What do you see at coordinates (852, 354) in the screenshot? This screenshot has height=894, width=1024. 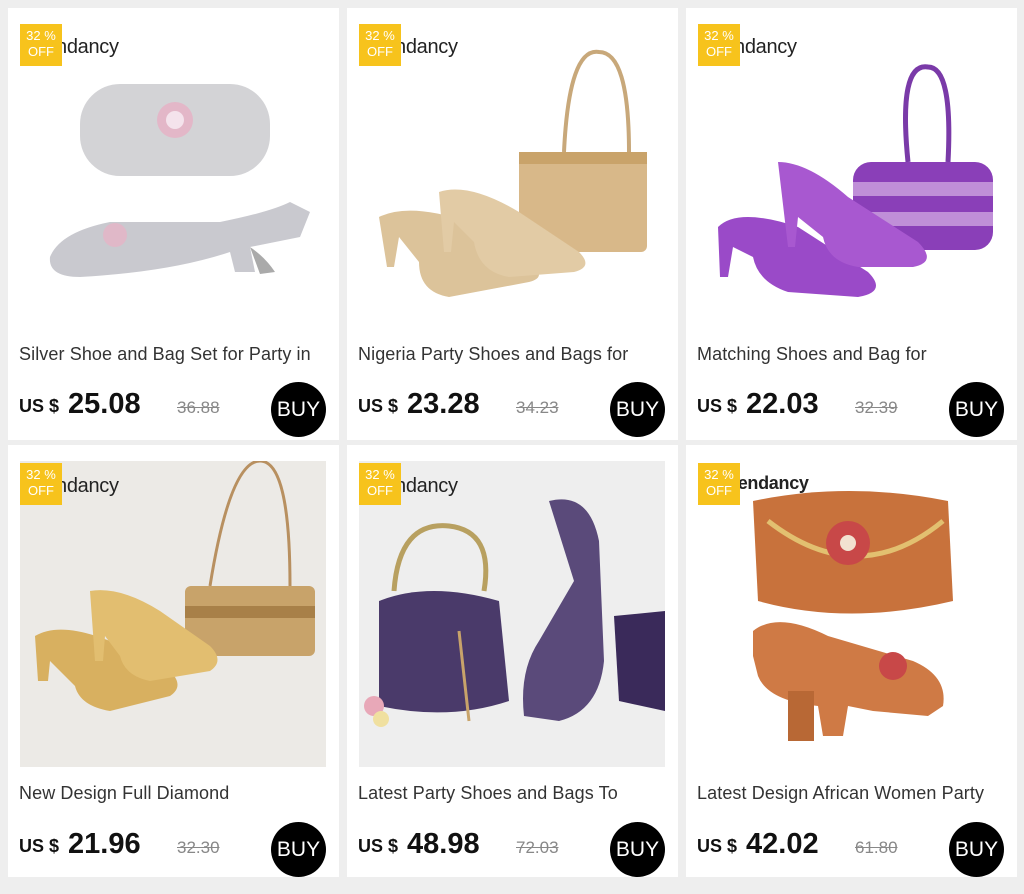 I see `product-title: Matching Shoes and Bag for` at bounding box center [852, 354].